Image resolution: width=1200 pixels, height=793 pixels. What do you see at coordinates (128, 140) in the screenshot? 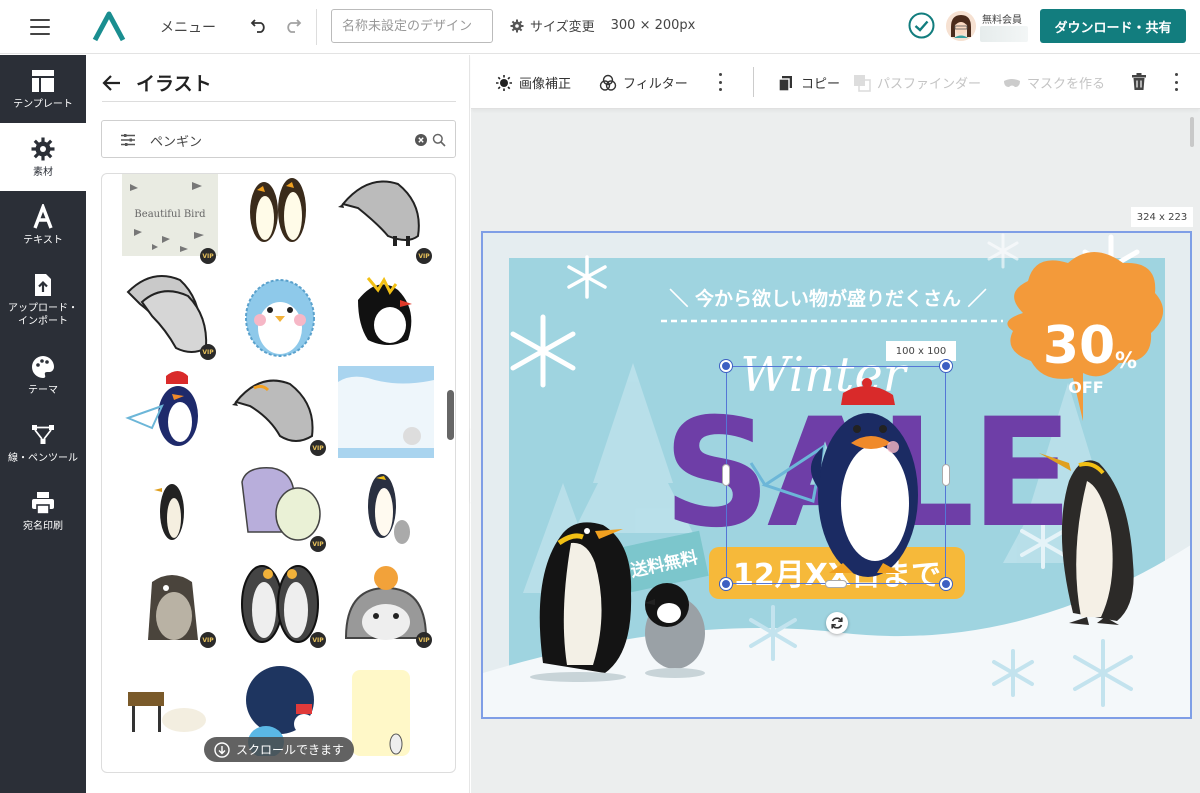
I see `filter-settings-icon` at bounding box center [128, 140].